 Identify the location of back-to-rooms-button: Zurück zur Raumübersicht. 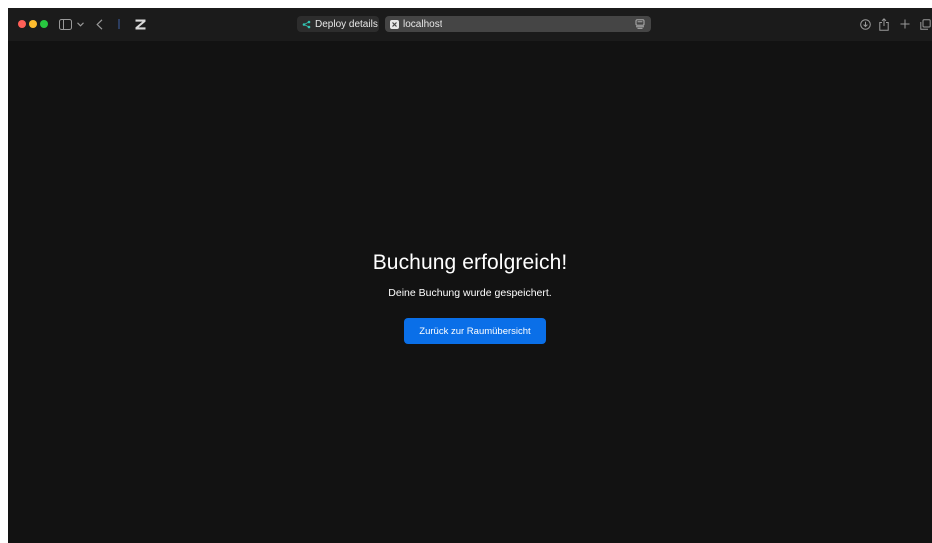
(475, 331).